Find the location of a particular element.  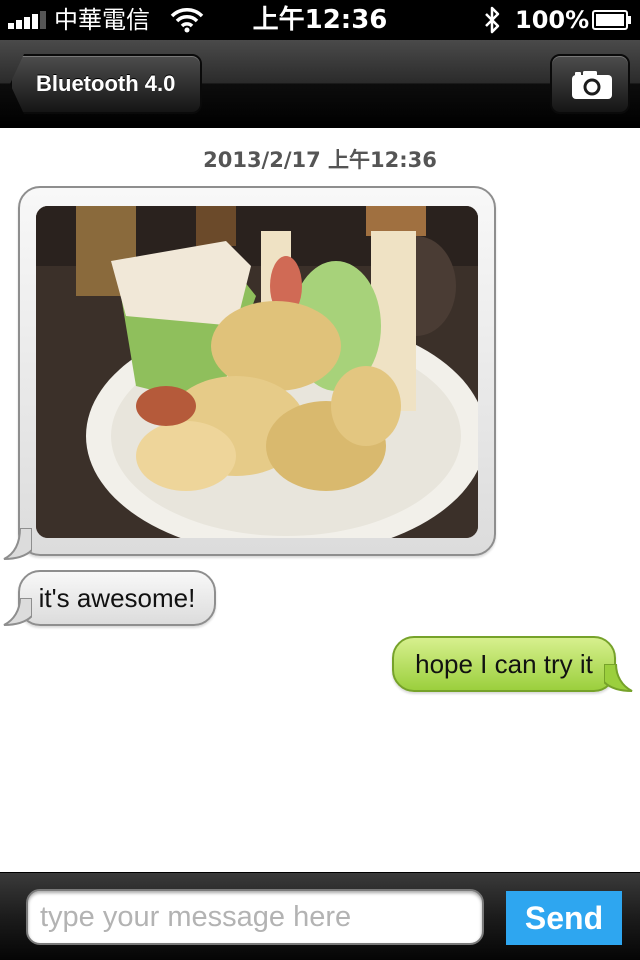

battery-full-icon is located at coordinates (611, 20).